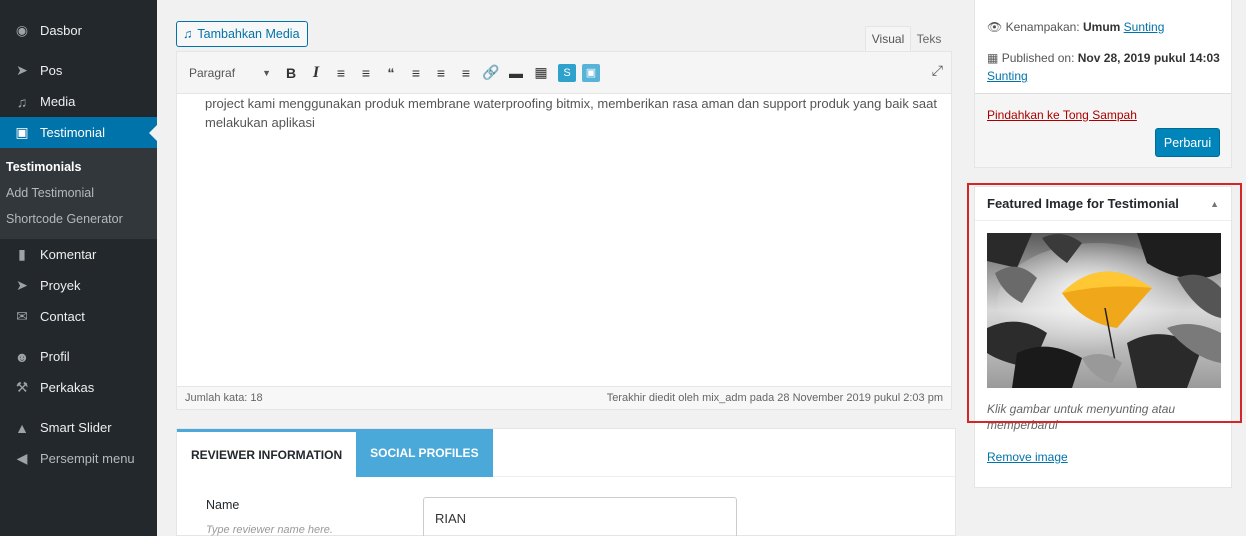 Image resolution: width=1246 pixels, height=536 pixels. What do you see at coordinates (993, 58) in the screenshot?
I see `calendar-icon: ▦` at bounding box center [993, 58].